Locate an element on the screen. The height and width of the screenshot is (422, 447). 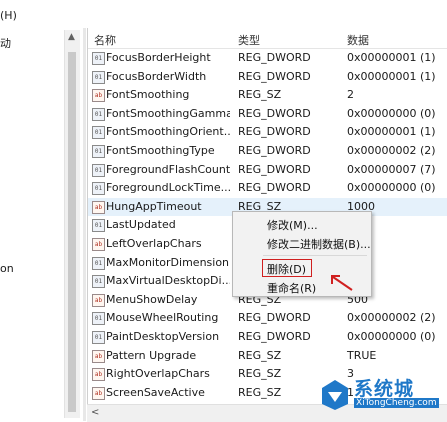
menu-item-rename: 重命名(R) is located at coordinates (291, 288).